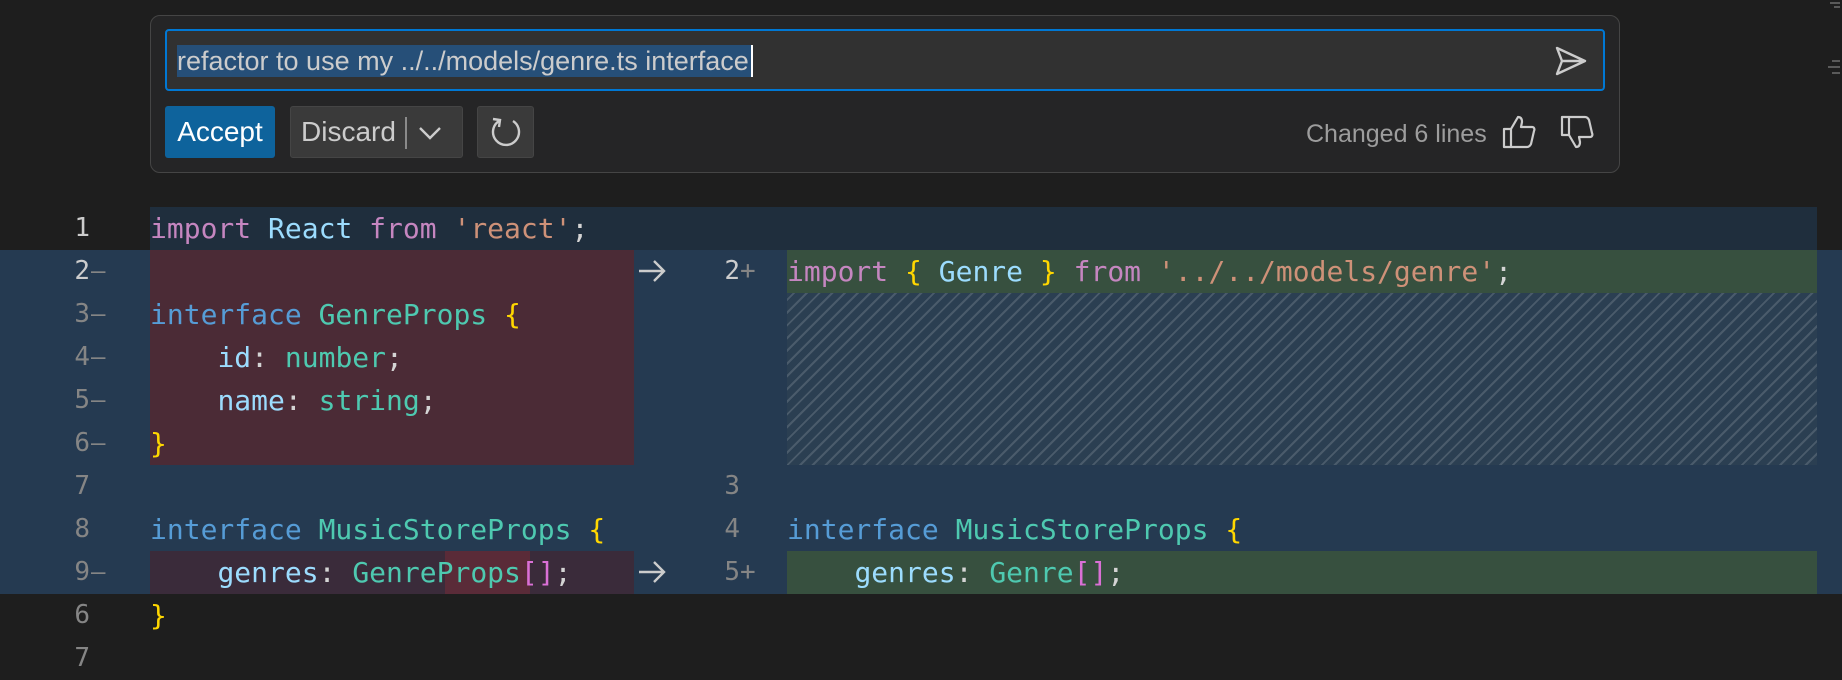 This screenshot has width=1842, height=680. I want to click on diff-row-6: 6 — }, so click(921, 443).